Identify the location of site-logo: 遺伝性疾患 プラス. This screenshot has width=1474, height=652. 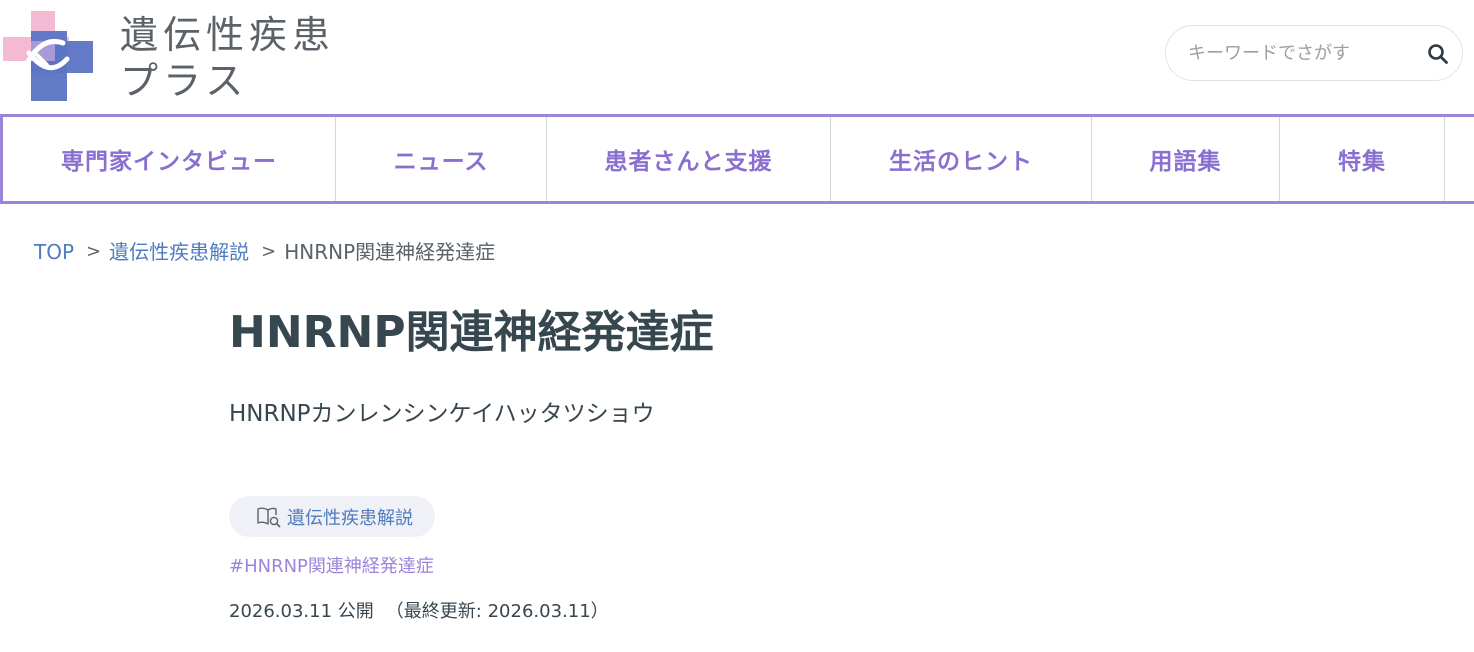
(180, 56).